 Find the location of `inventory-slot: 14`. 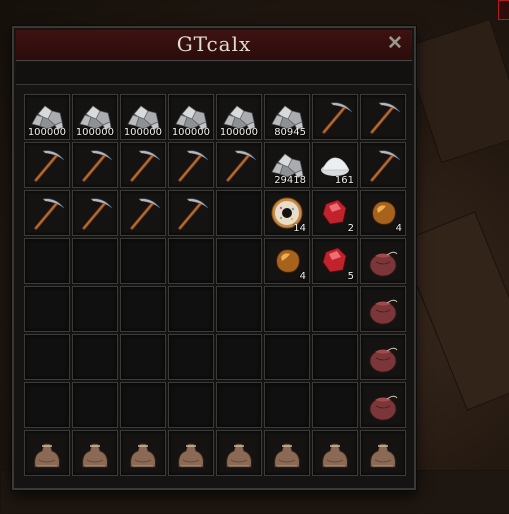

inventory-slot: 14 is located at coordinates (287, 213).